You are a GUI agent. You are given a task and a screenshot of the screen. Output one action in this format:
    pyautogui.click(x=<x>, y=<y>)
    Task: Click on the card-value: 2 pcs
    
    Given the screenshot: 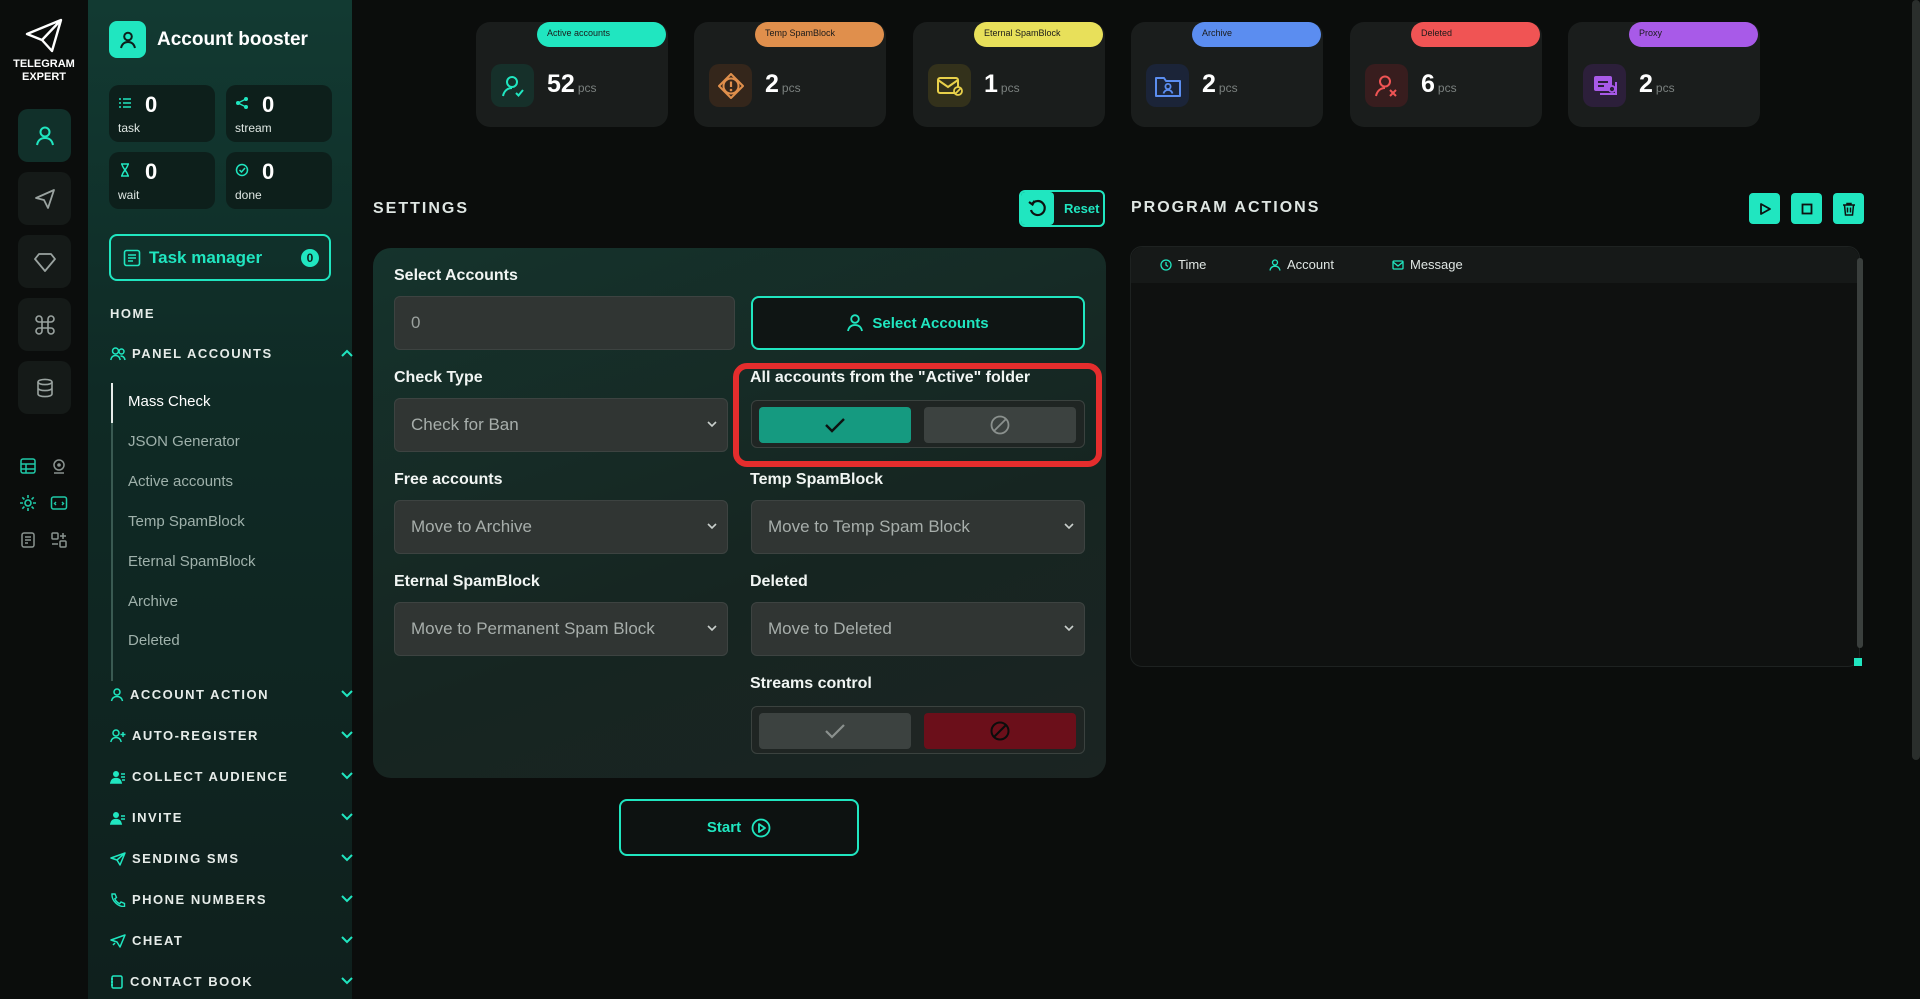 What is the action you would take?
    pyautogui.click(x=783, y=84)
    